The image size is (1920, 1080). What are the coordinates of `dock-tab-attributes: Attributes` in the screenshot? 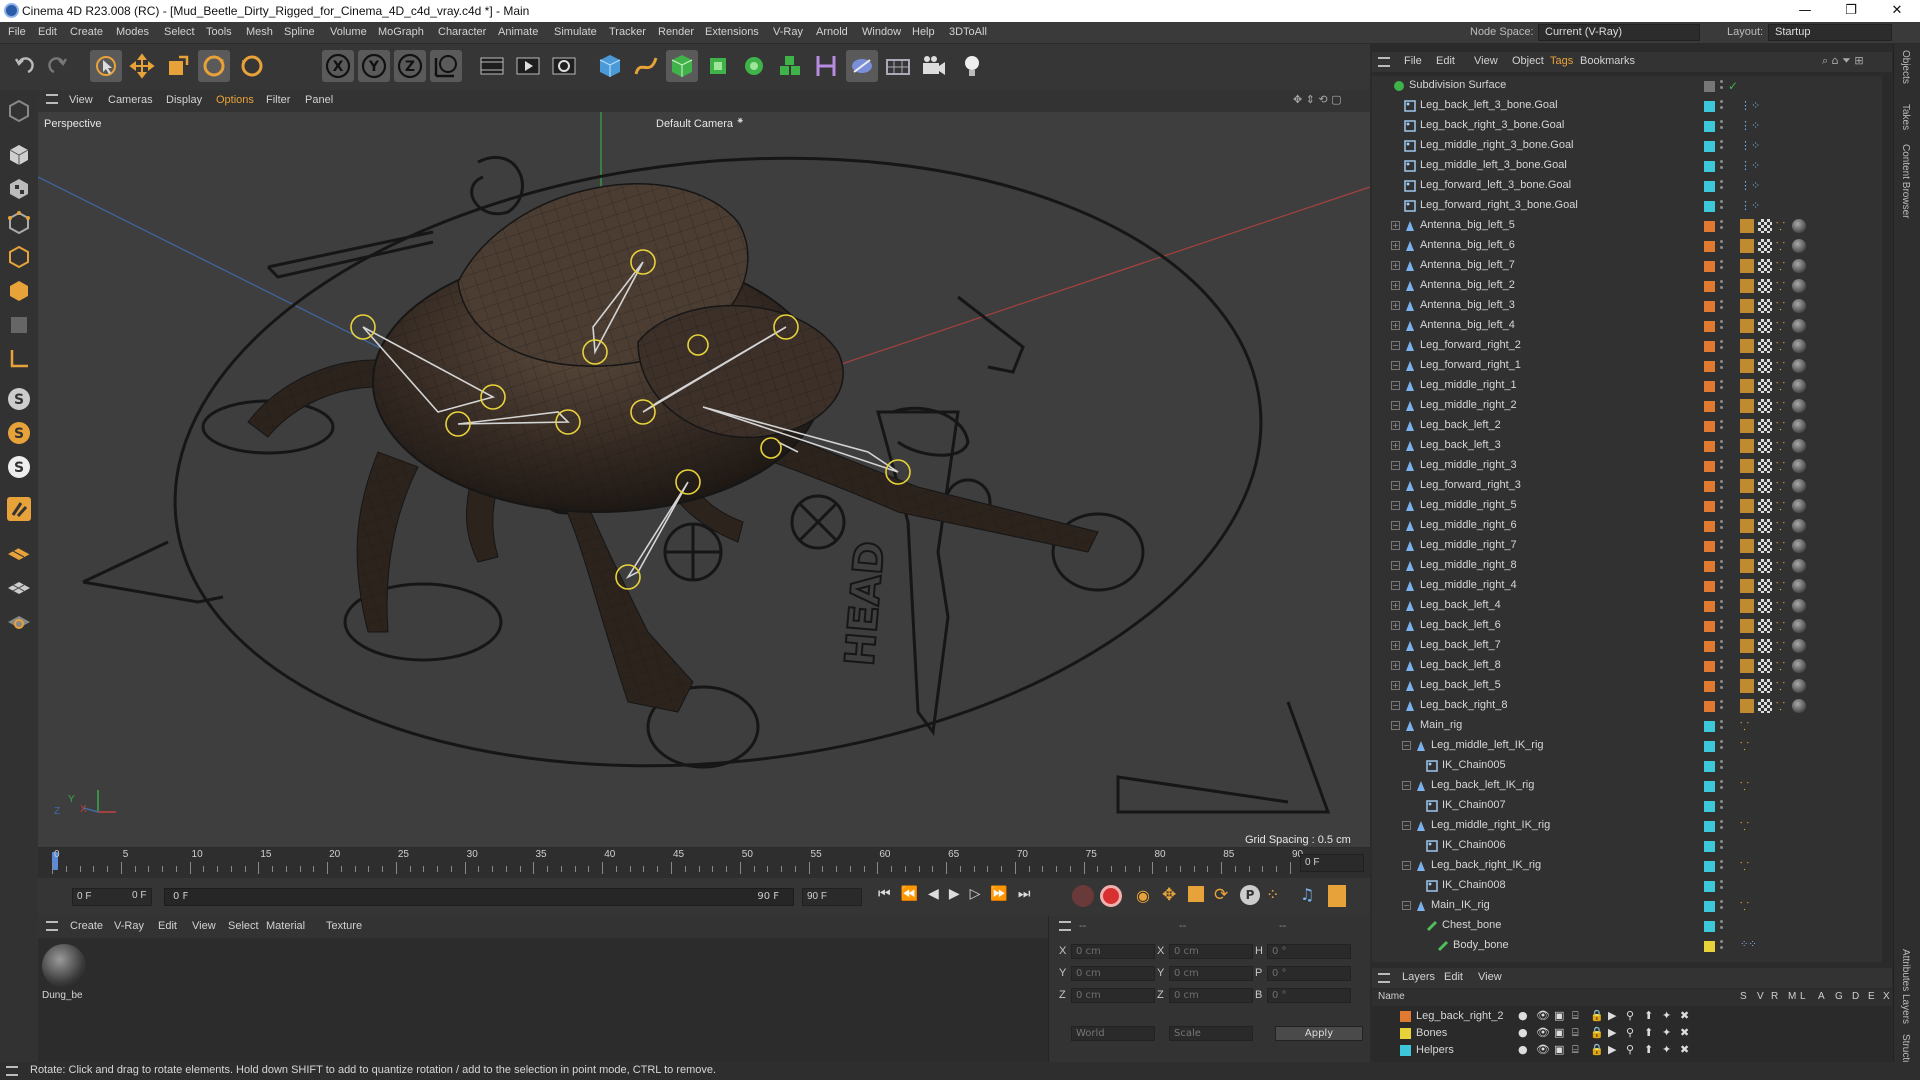 It's located at (1905, 970).